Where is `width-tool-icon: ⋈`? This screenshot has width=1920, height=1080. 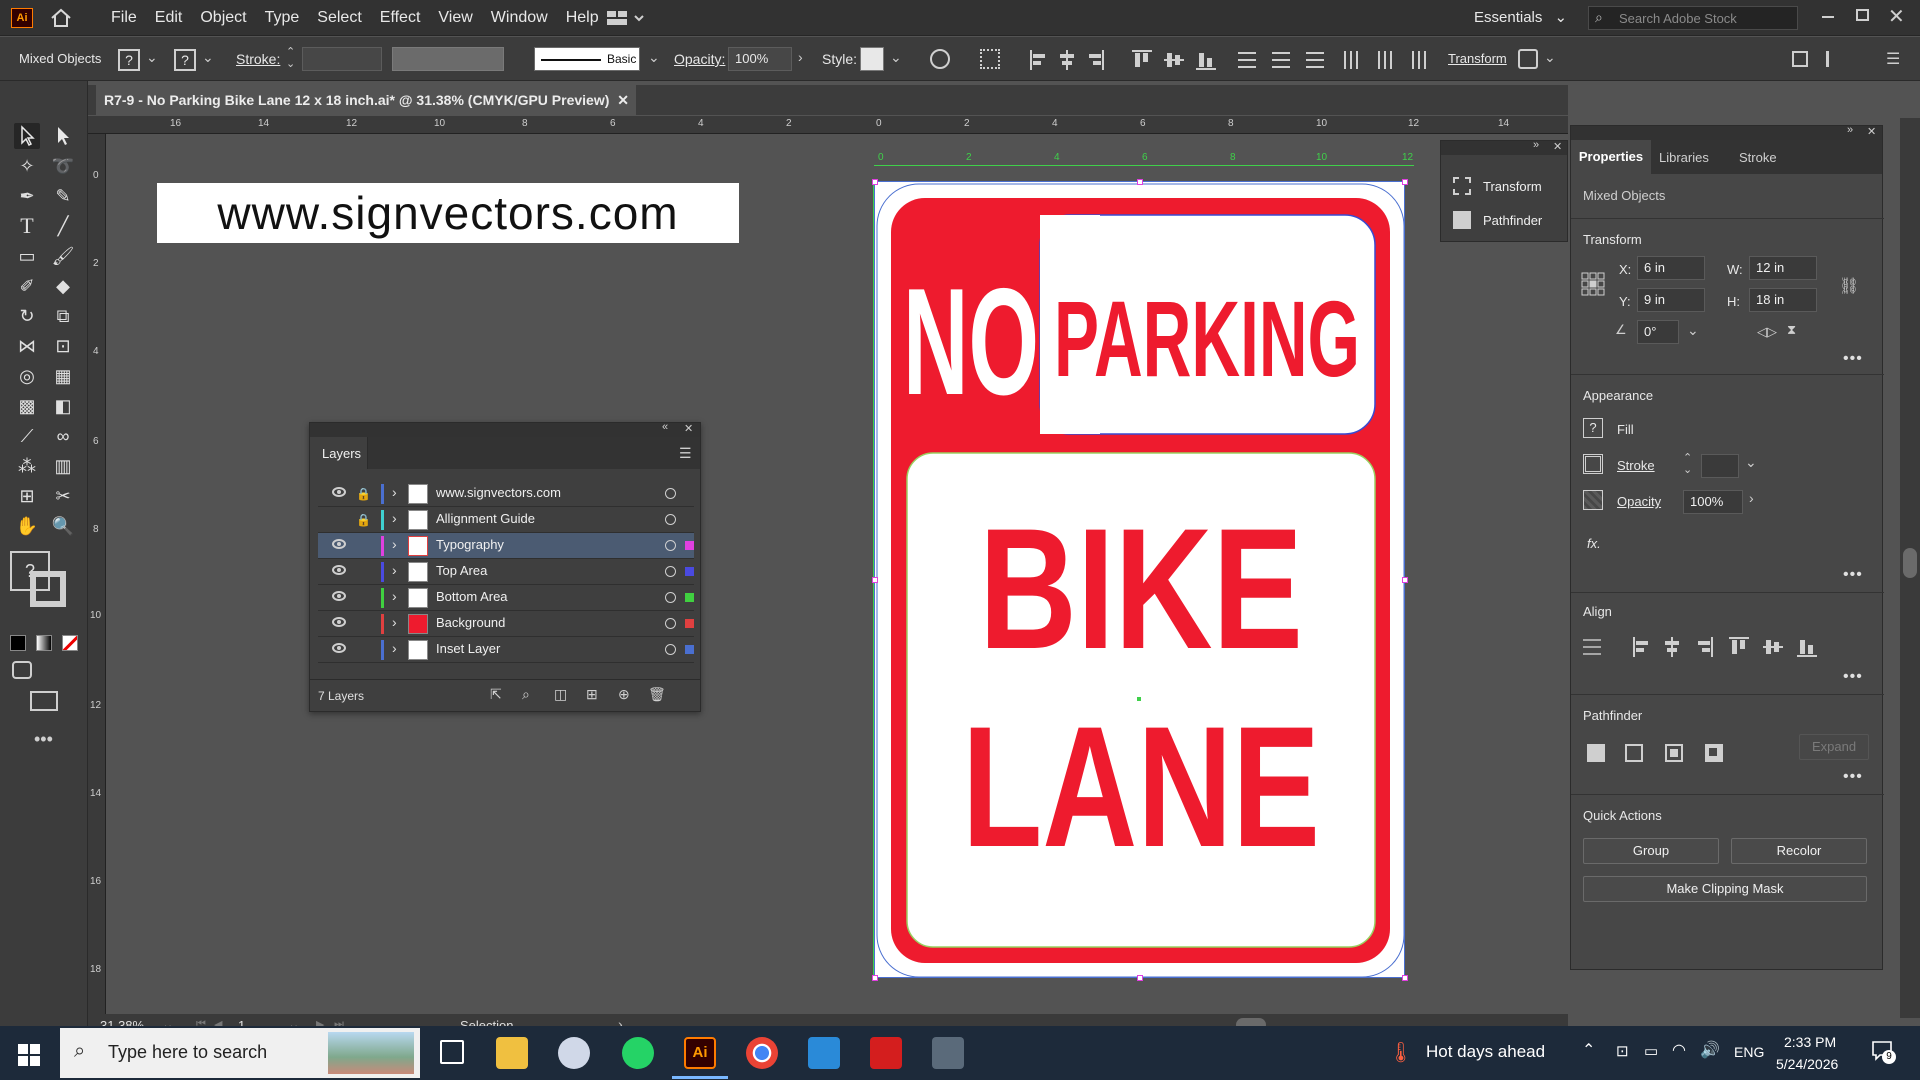 width-tool-icon: ⋈ is located at coordinates (27, 346).